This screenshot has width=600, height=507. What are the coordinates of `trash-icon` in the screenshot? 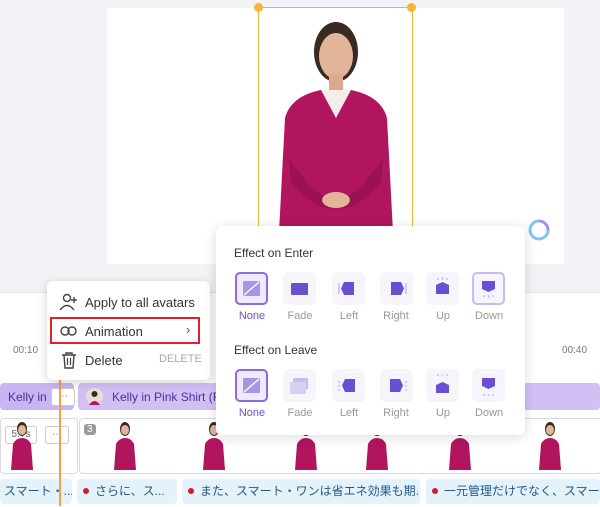 It's located at (69, 360).